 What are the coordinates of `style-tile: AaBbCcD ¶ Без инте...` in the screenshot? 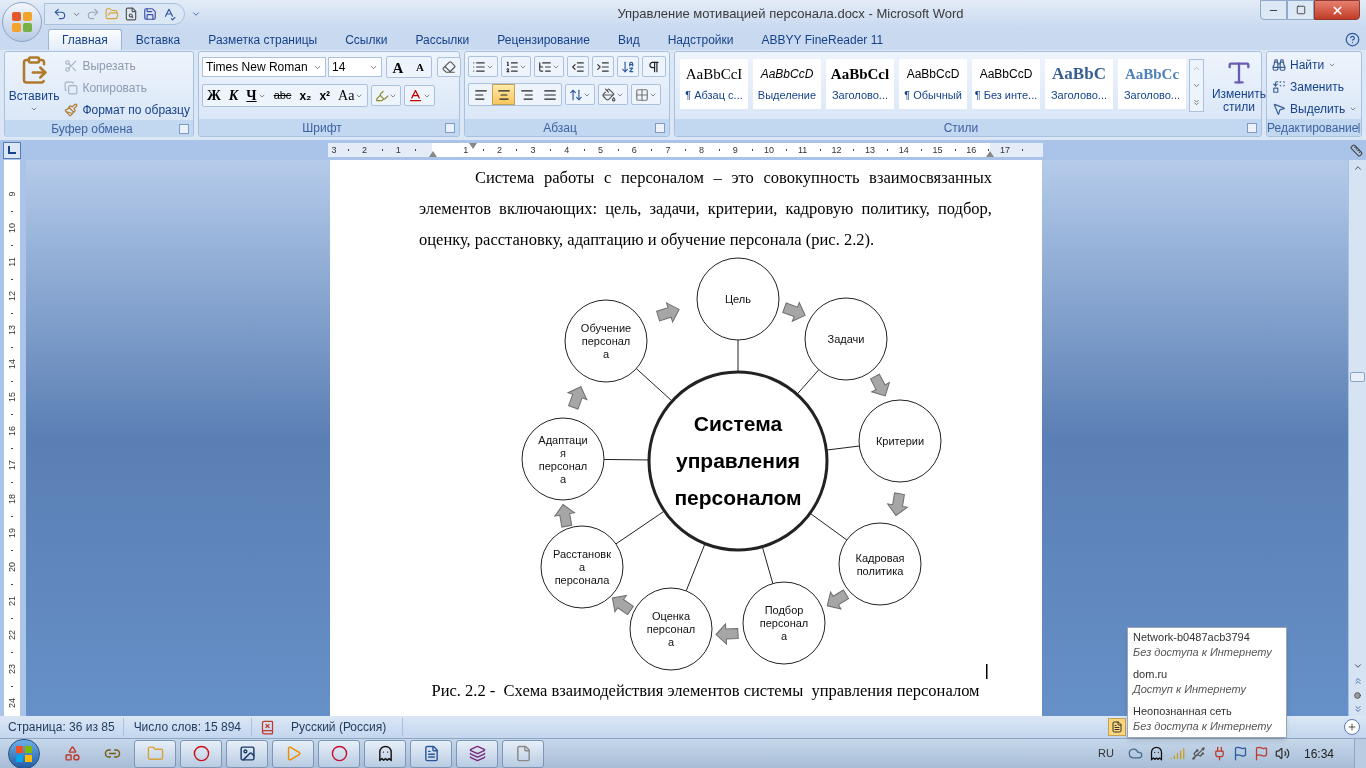 It's located at (1006, 84).